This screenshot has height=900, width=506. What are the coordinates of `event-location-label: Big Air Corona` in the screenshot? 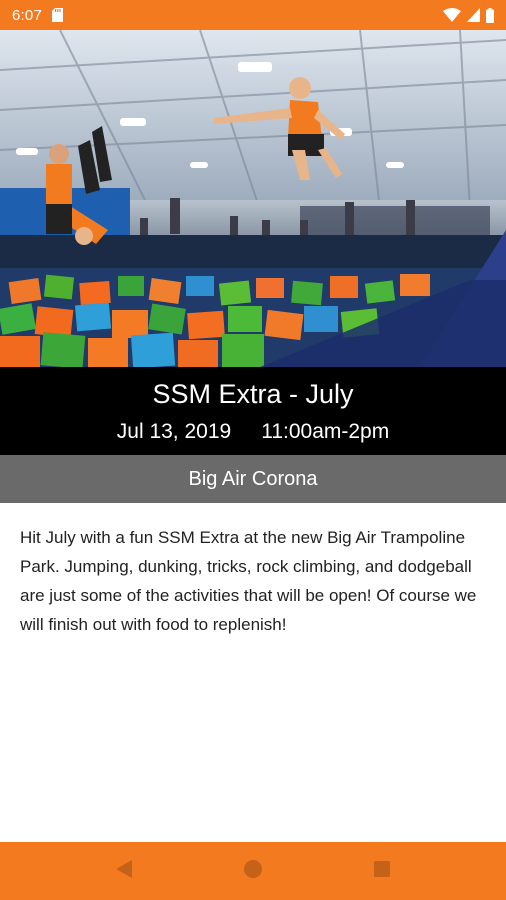 It's located at (253, 478).